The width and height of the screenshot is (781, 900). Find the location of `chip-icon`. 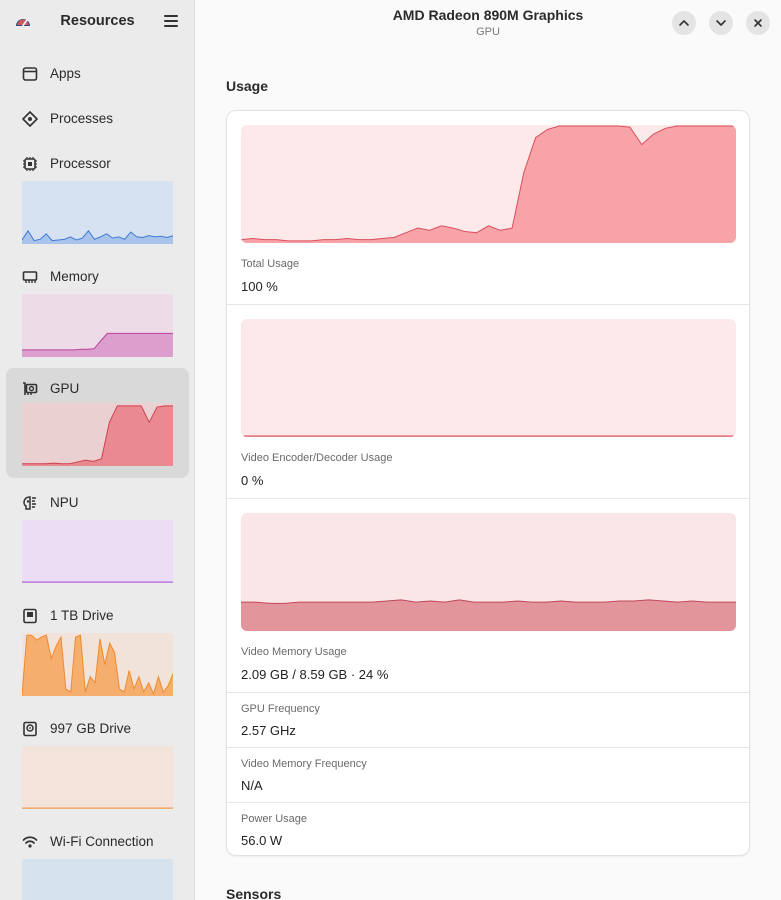

chip-icon is located at coordinates (30, 164).